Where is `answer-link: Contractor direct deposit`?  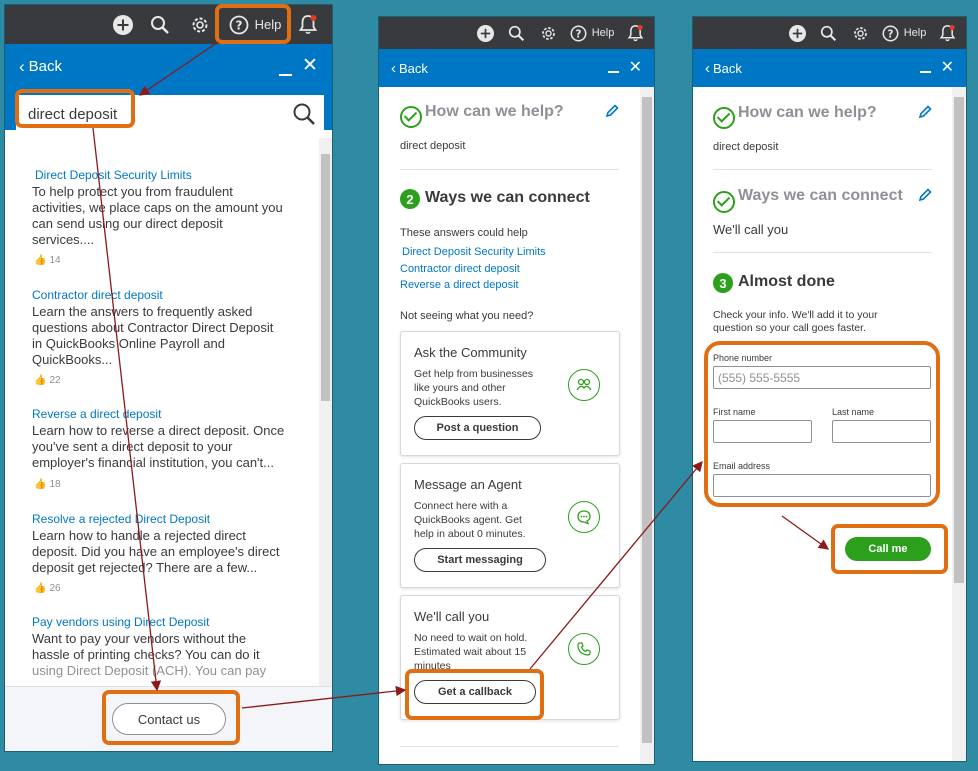 answer-link: Contractor direct deposit is located at coordinates (460, 269).